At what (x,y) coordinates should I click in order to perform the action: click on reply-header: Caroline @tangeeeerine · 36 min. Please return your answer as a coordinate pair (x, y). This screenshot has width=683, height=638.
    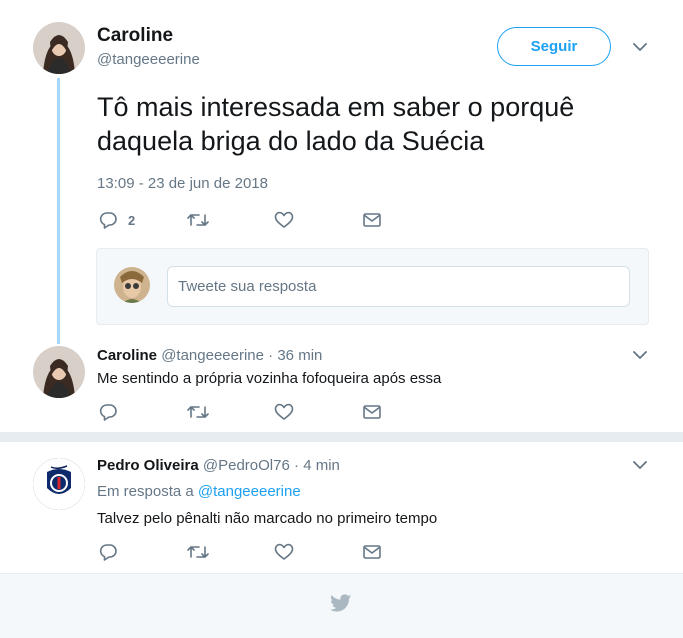
    Looking at the image, I should click on (209, 355).